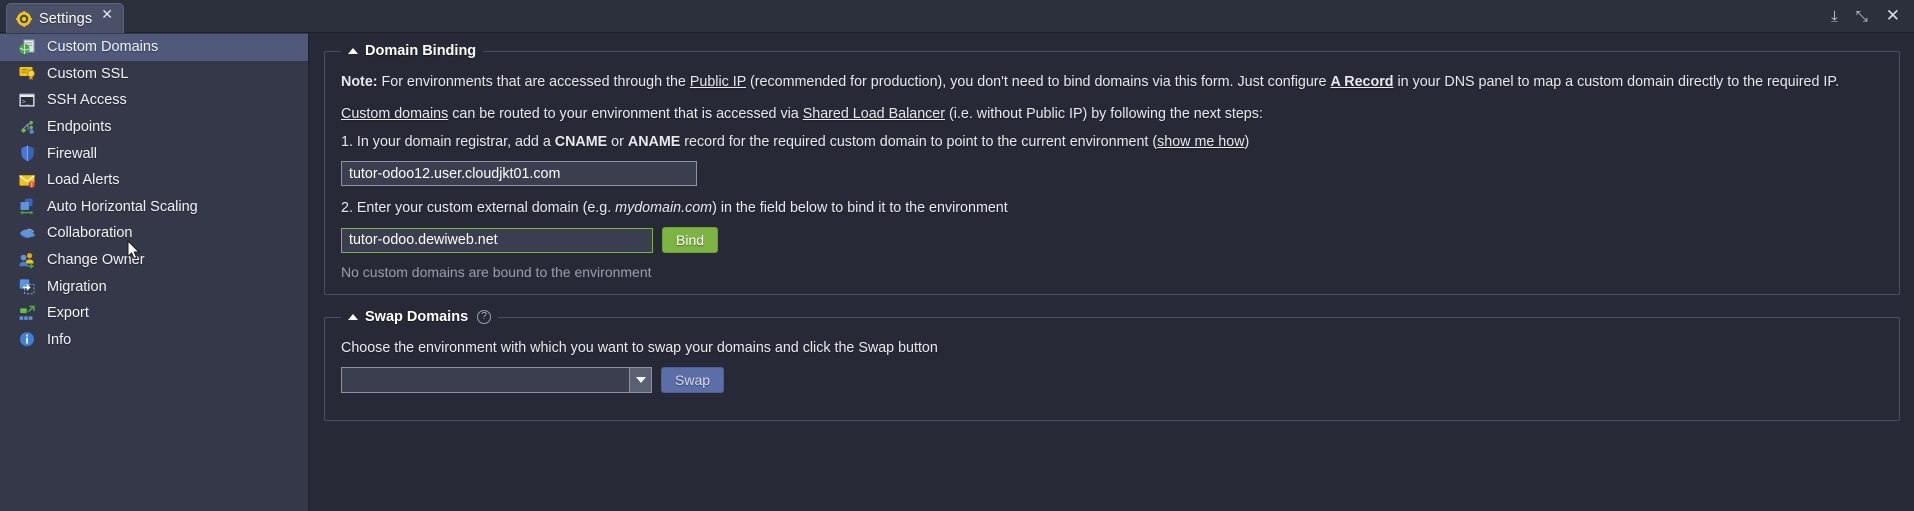  Describe the element at coordinates (154, 74) in the screenshot. I see `sidebar-item-custom-ssl: Custom SSL` at that location.